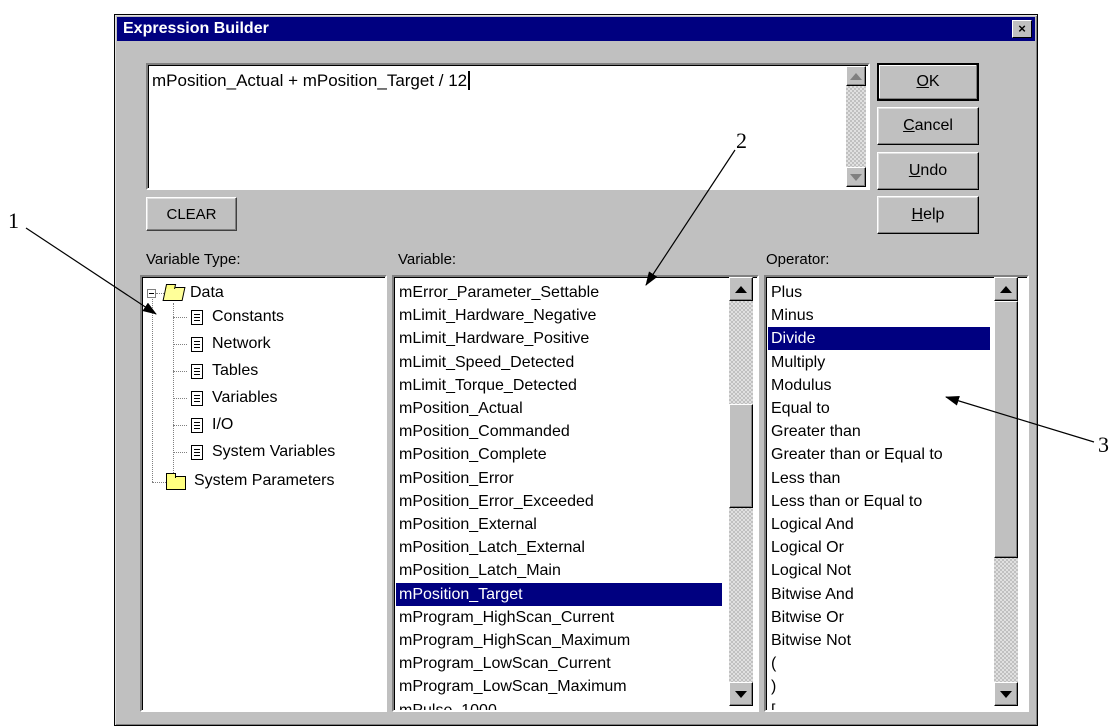 This screenshot has width=1118, height=726. What do you see at coordinates (91, 271) in the screenshot?
I see `callout-1-arrow` at bounding box center [91, 271].